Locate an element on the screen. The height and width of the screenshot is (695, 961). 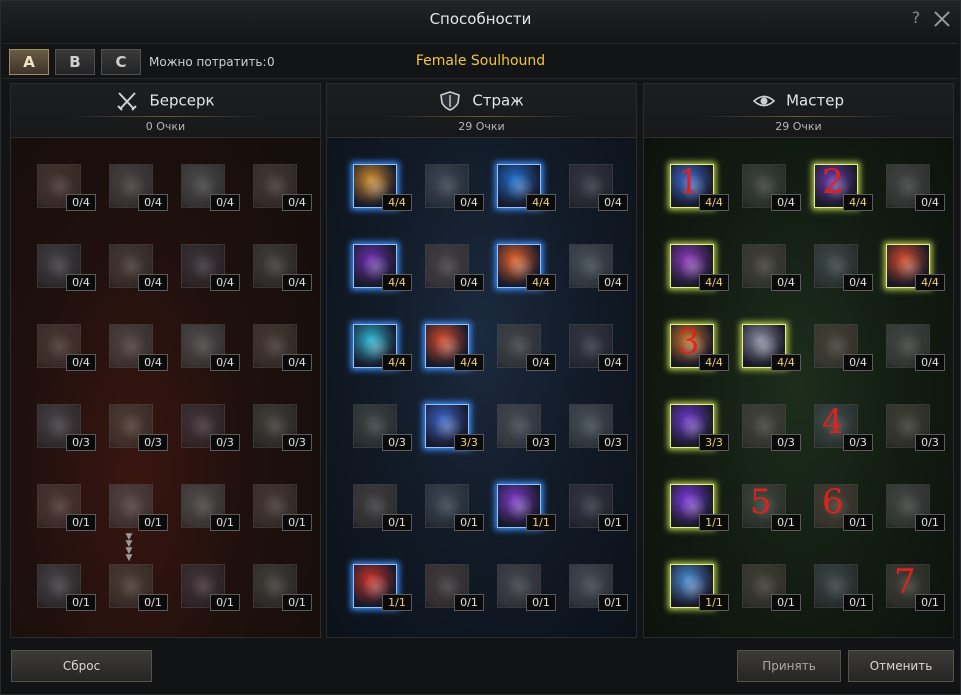
skill-slot: 0/1 7 is located at coordinates (914, 586).